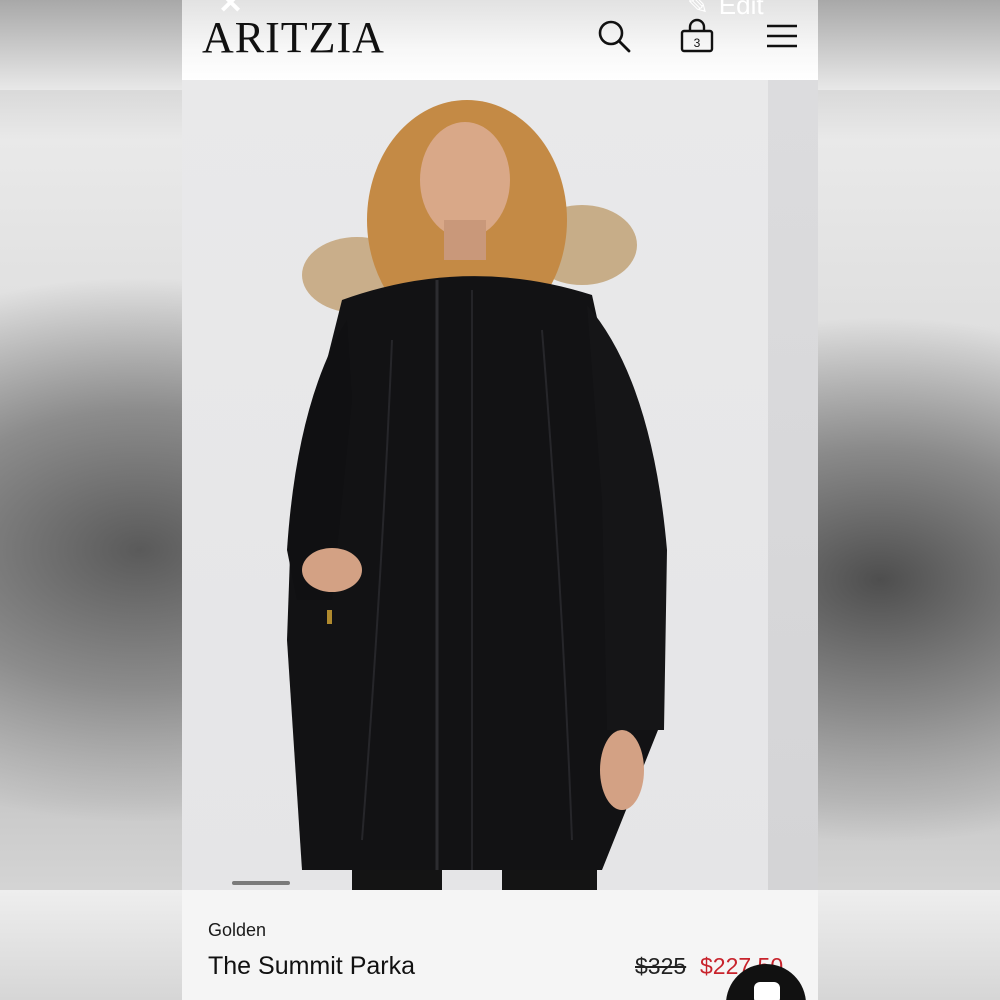  I want to click on search-icon, so click(614, 36).